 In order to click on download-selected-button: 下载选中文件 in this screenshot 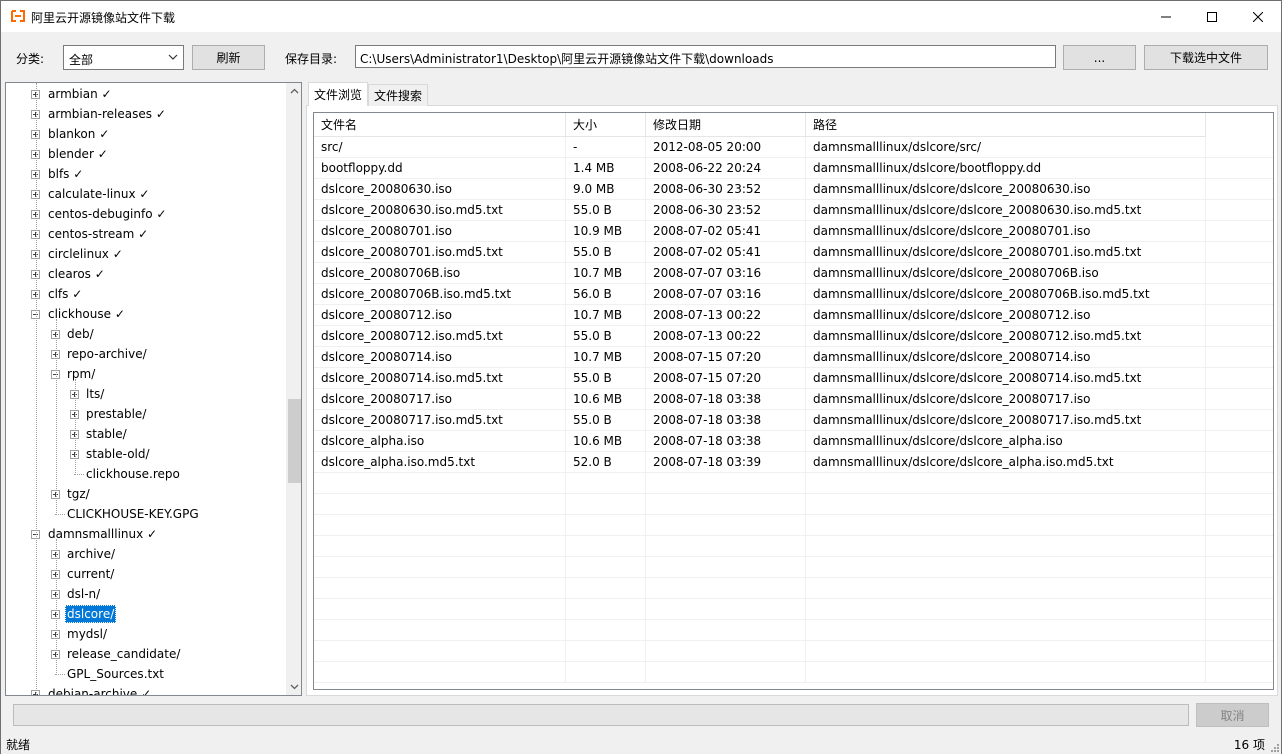, I will do `click(1206, 57)`.